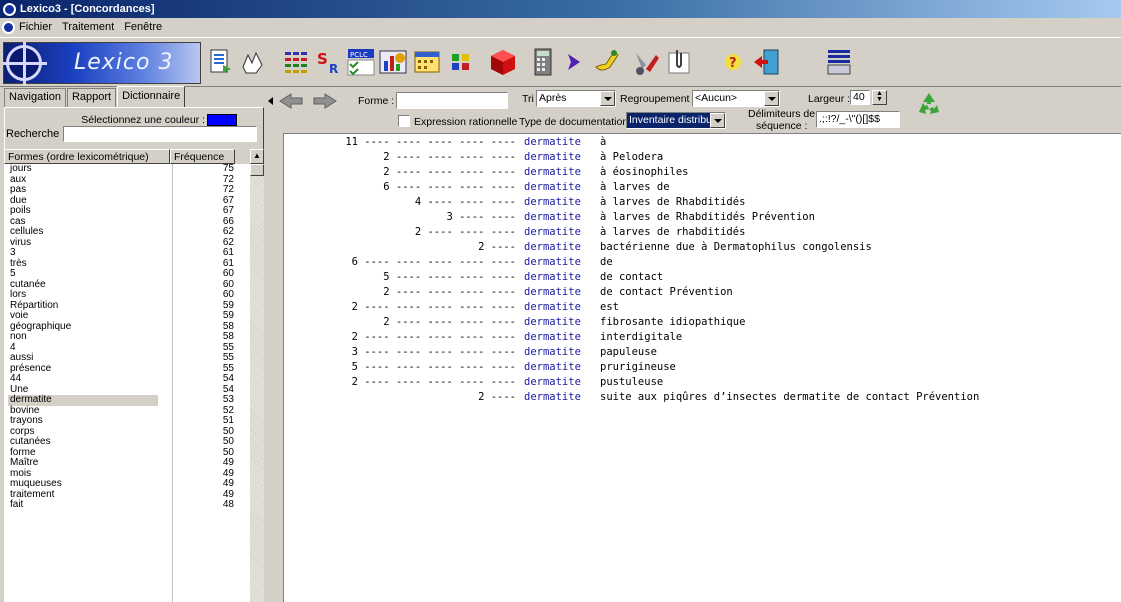  What do you see at coordinates (127, 253) in the screenshot?
I see `list-item: 3 61` at bounding box center [127, 253].